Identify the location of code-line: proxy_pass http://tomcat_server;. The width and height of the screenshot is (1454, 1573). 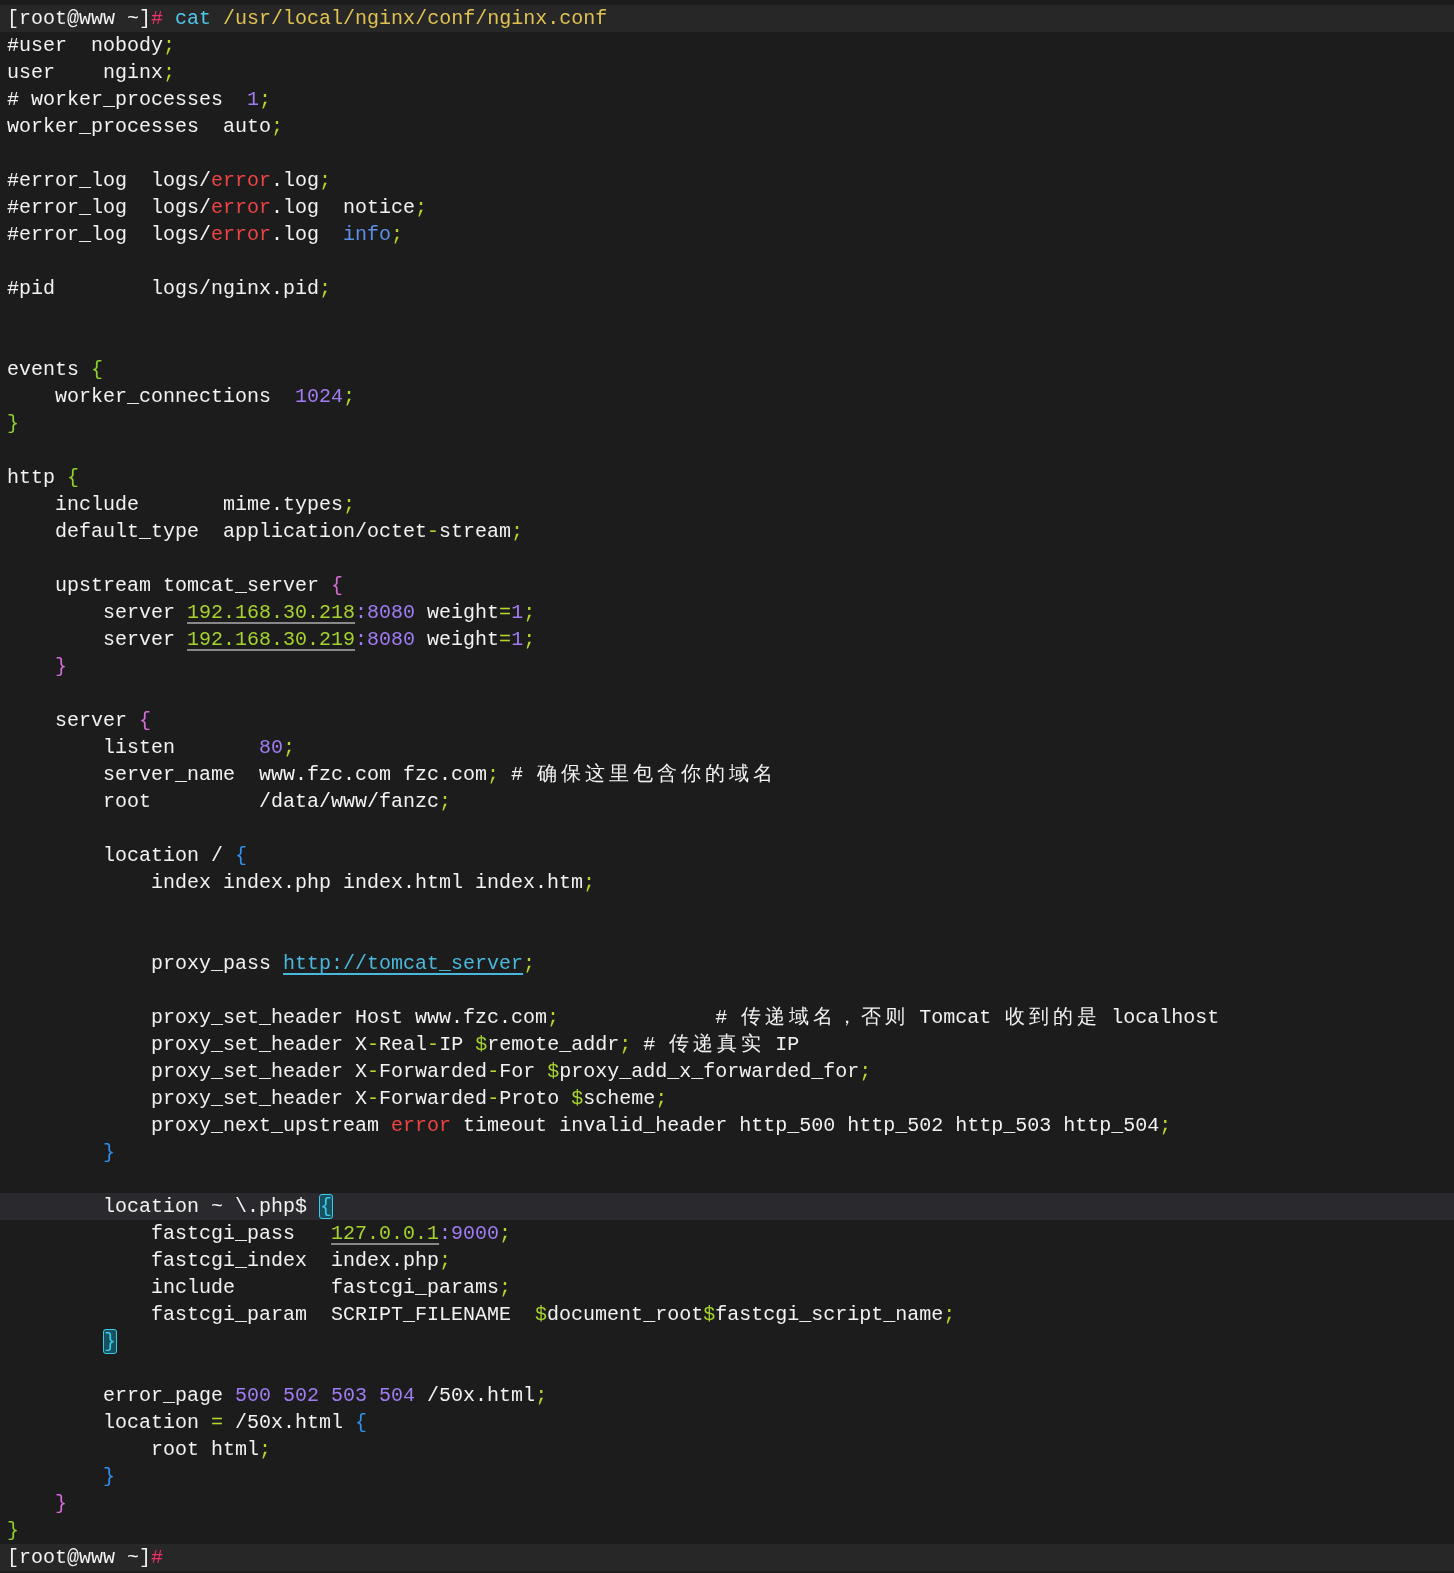
(343, 964).